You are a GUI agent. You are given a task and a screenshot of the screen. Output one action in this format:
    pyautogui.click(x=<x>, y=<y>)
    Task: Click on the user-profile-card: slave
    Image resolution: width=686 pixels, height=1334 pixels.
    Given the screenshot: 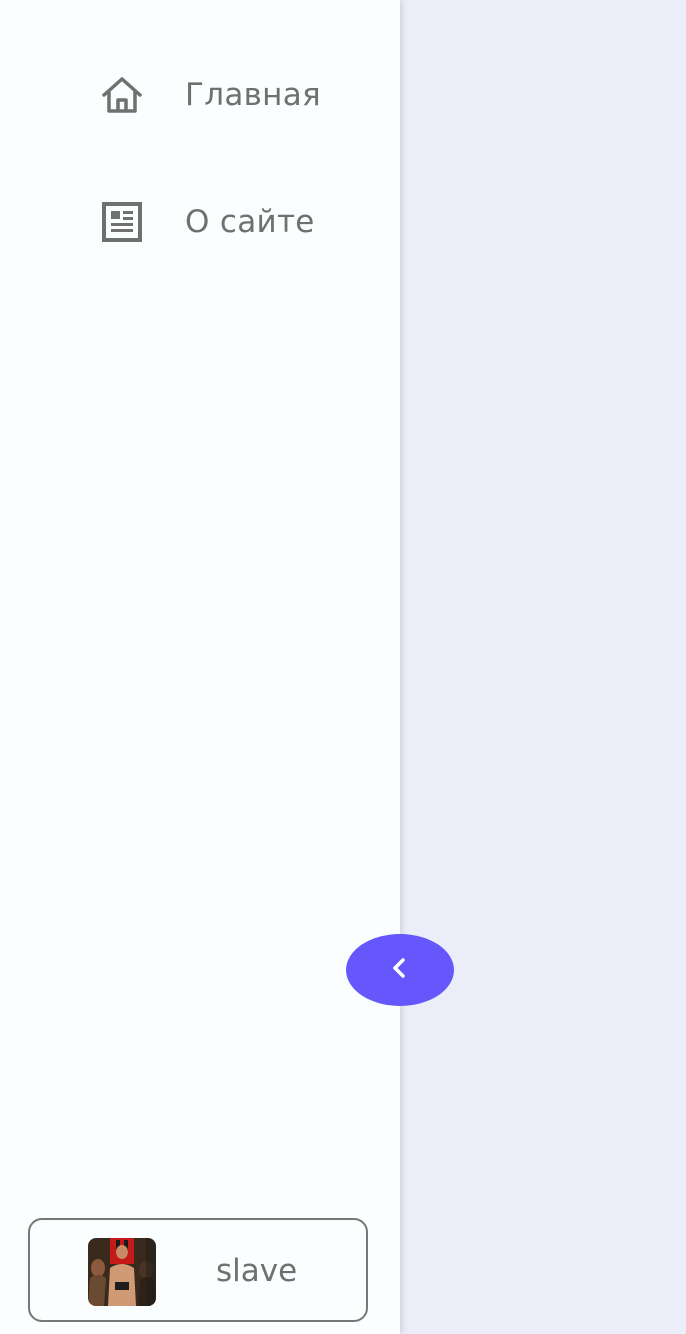 What is the action you would take?
    pyautogui.click(x=198, y=1270)
    